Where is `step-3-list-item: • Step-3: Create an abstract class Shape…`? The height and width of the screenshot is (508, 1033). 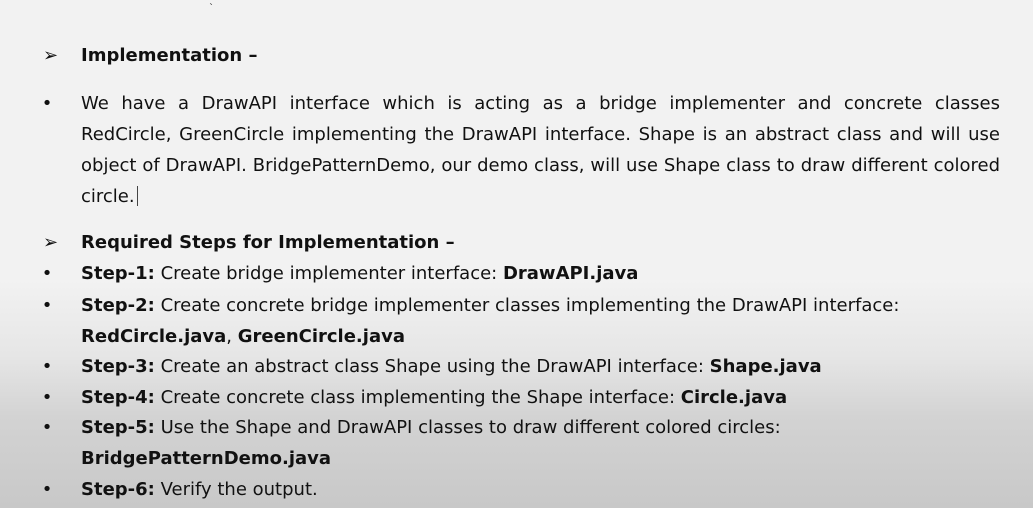 step-3-list-item: • Step-3: Create an abstract class Shape… is located at coordinates (520, 366).